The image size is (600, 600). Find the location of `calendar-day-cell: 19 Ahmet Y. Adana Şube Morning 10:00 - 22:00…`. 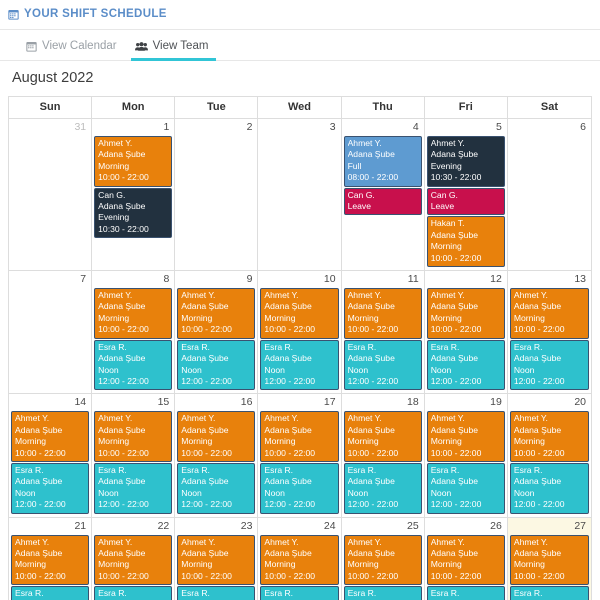

calendar-day-cell: 19 Ahmet Y. Adana Şube Morning 10:00 - 22:00… is located at coordinates (466, 455).